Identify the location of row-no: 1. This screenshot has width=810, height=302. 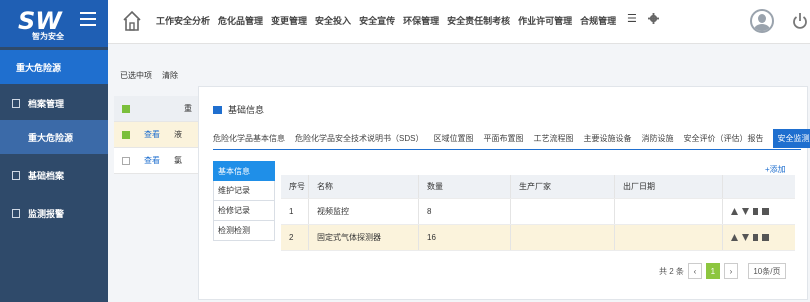
(295, 211).